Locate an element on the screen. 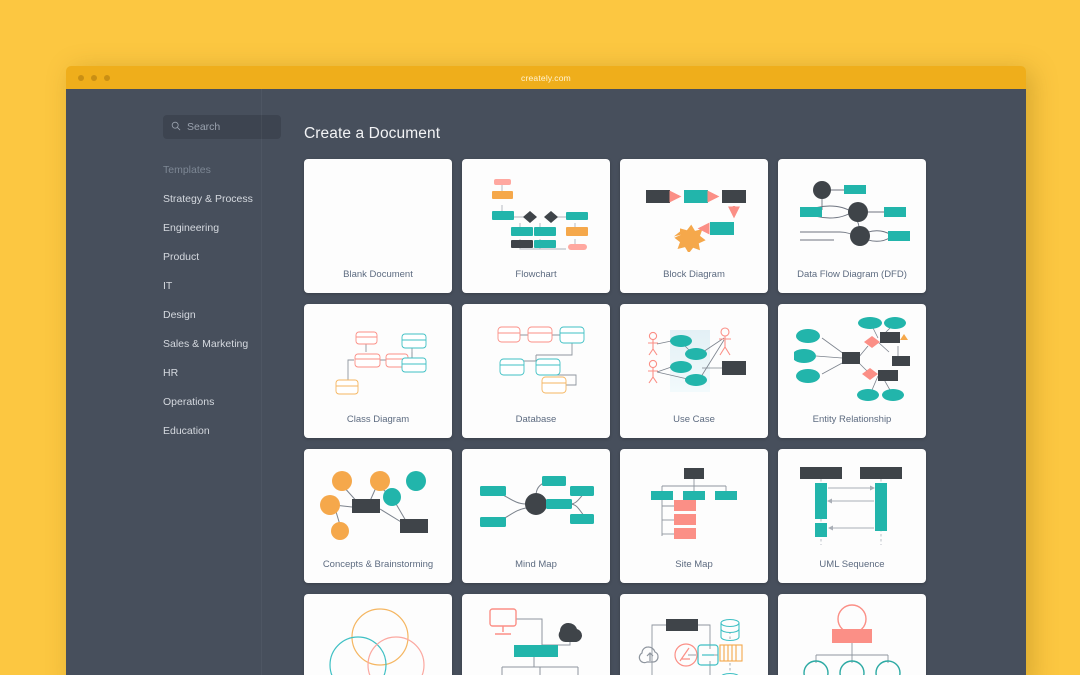 The width and height of the screenshot is (1080, 675). template-card-label: Use Case is located at coordinates (694, 419).